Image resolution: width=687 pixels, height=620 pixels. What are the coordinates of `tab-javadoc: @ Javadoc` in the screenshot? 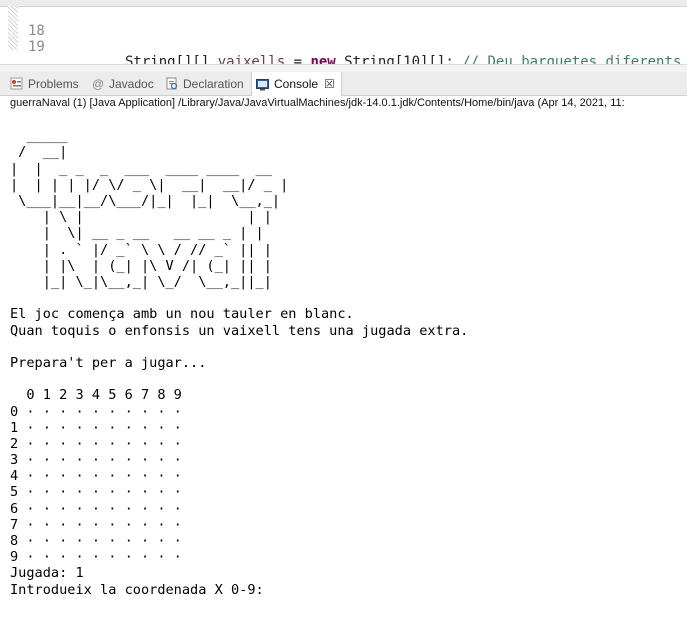 It's located at (123, 83).